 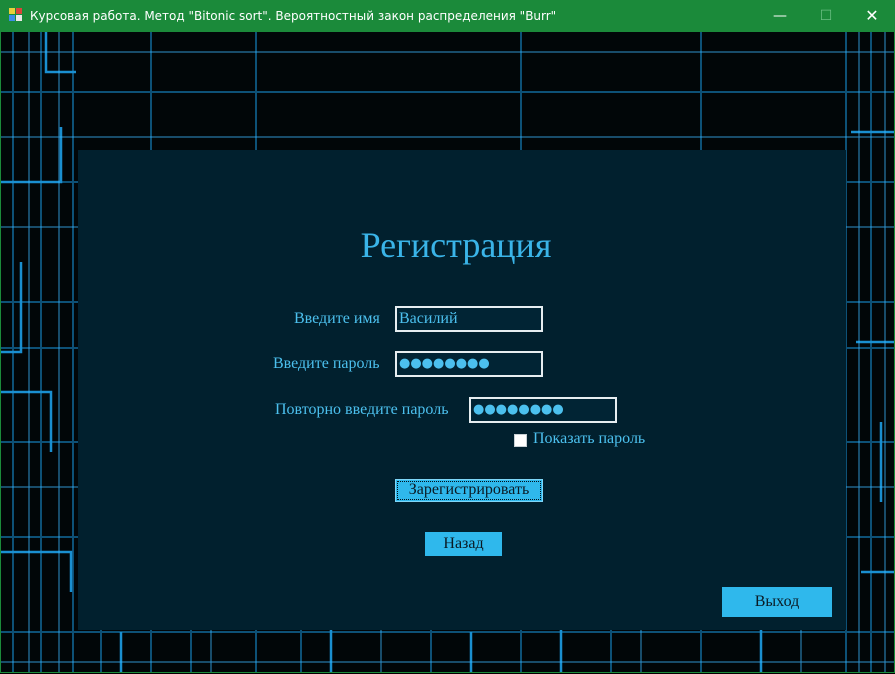 What do you see at coordinates (543, 410) in the screenshot?
I see `repeat-password-input: ●●●●●●●●` at bounding box center [543, 410].